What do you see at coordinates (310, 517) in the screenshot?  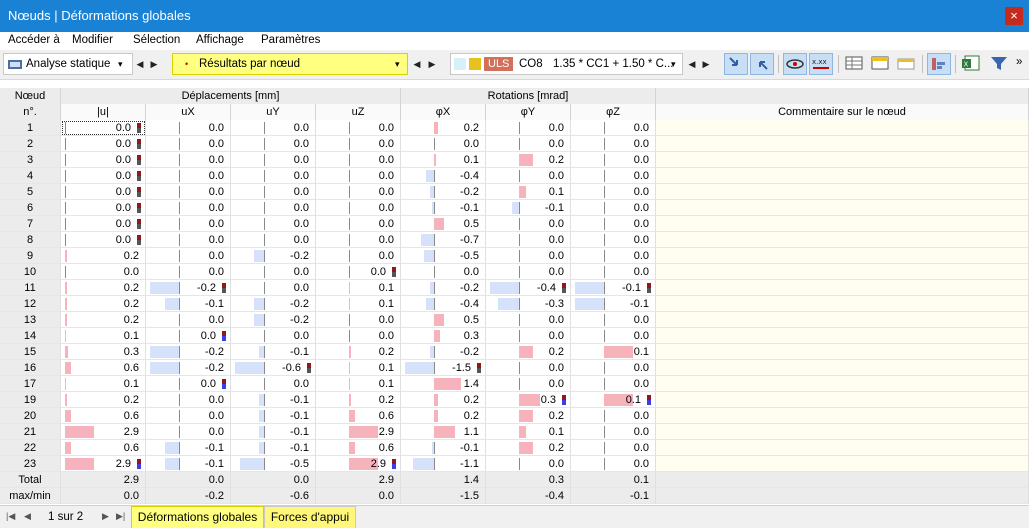 I see `tab-forces-appui: Forces d'appui` at bounding box center [310, 517].